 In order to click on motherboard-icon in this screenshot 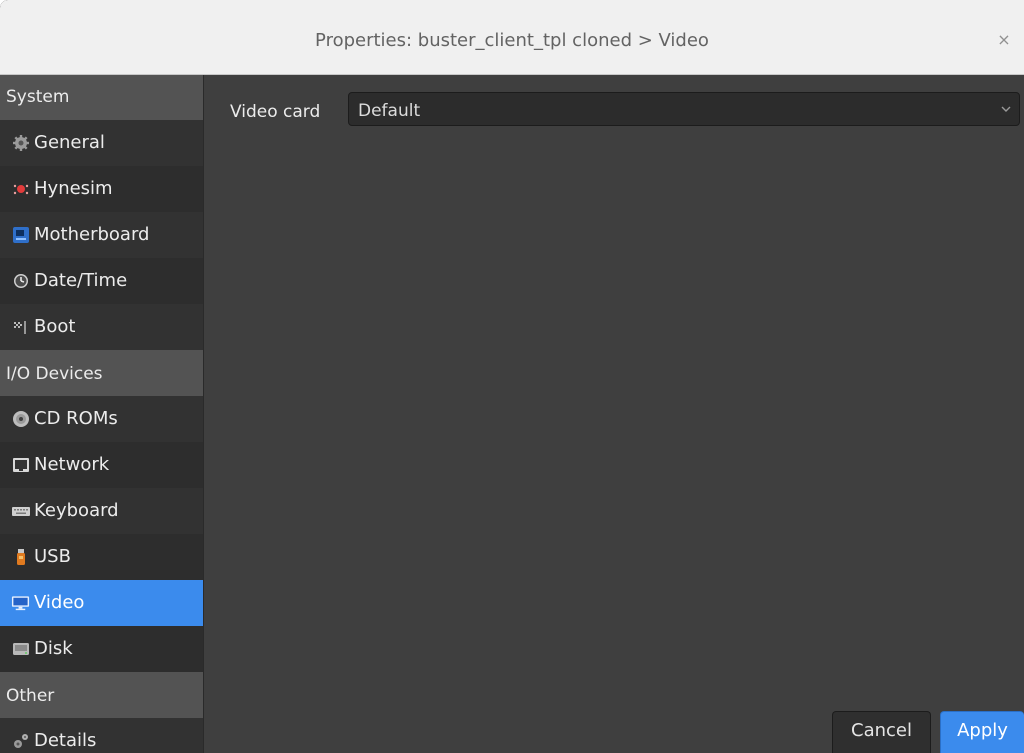, I will do `click(20, 234)`.